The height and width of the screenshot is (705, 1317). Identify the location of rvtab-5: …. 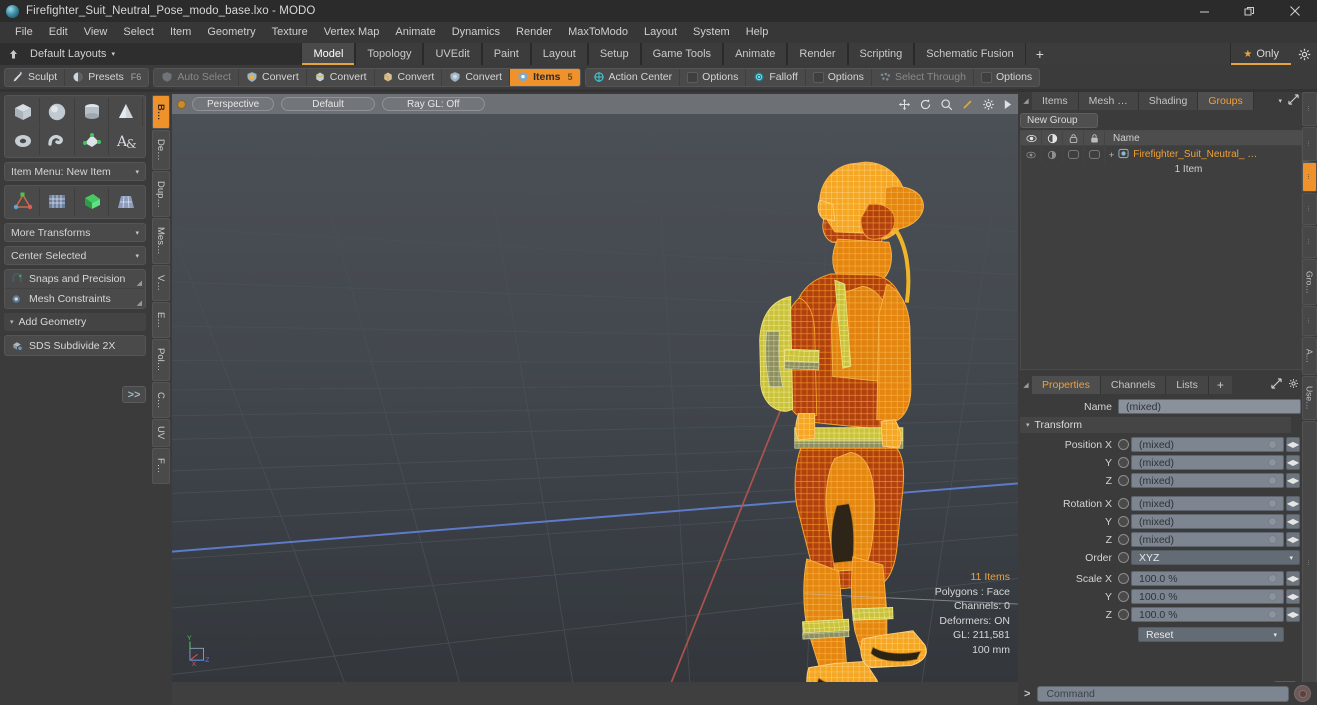
(1309, 242).